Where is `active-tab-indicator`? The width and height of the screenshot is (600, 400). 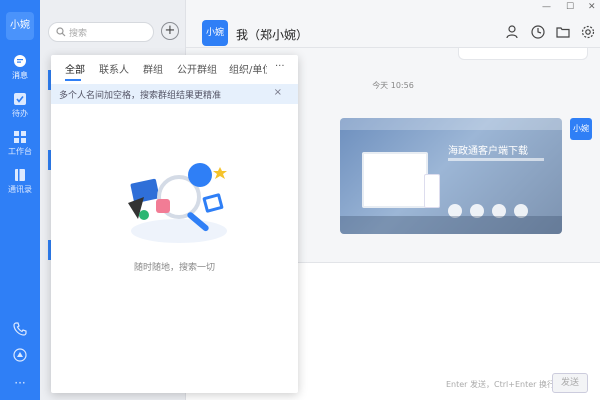 active-tab-indicator is located at coordinates (73, 80).